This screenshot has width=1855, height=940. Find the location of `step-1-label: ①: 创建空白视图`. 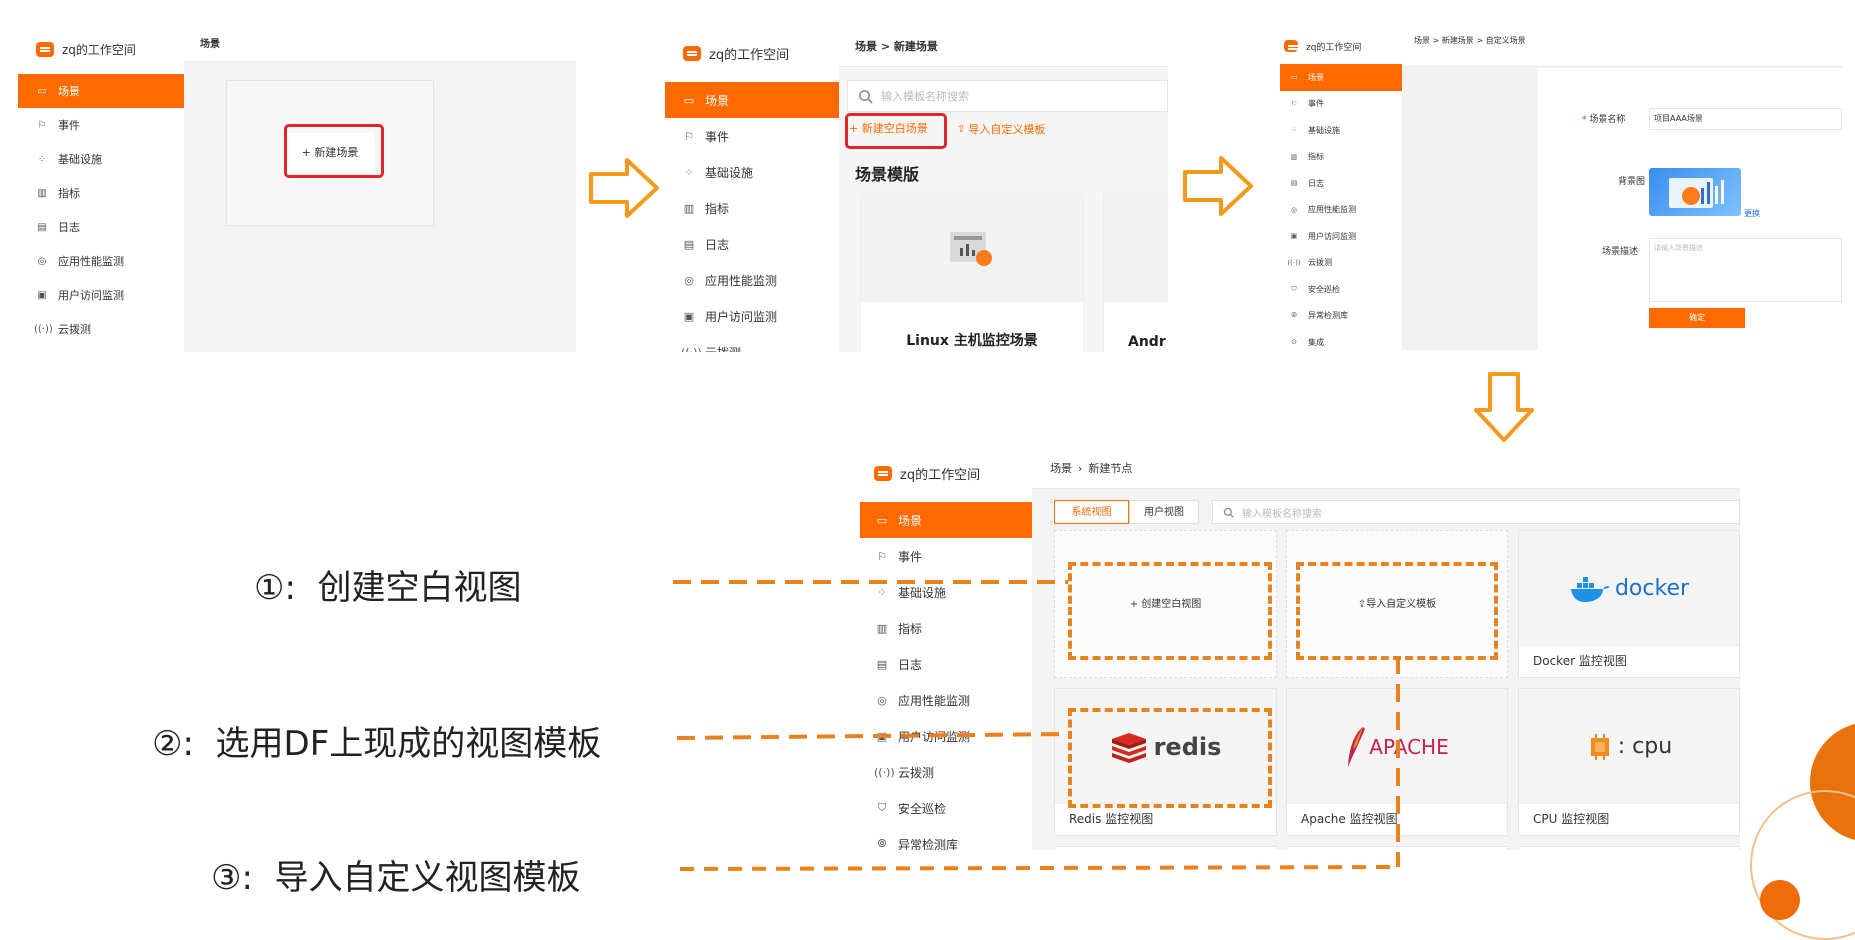

step-1-label: ①: 创建空白视图 is located at coordinates (388, 588).